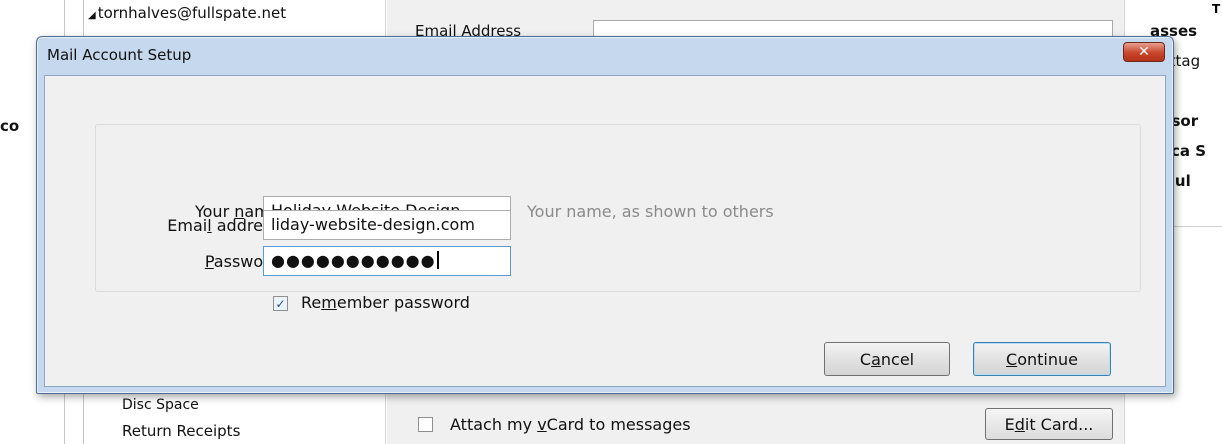  What do you see at coordinates (605, 56) in the screenshot?
I see `dialog-title-bar: Mail Account Setup ✕` at bounding box center [605, 56].